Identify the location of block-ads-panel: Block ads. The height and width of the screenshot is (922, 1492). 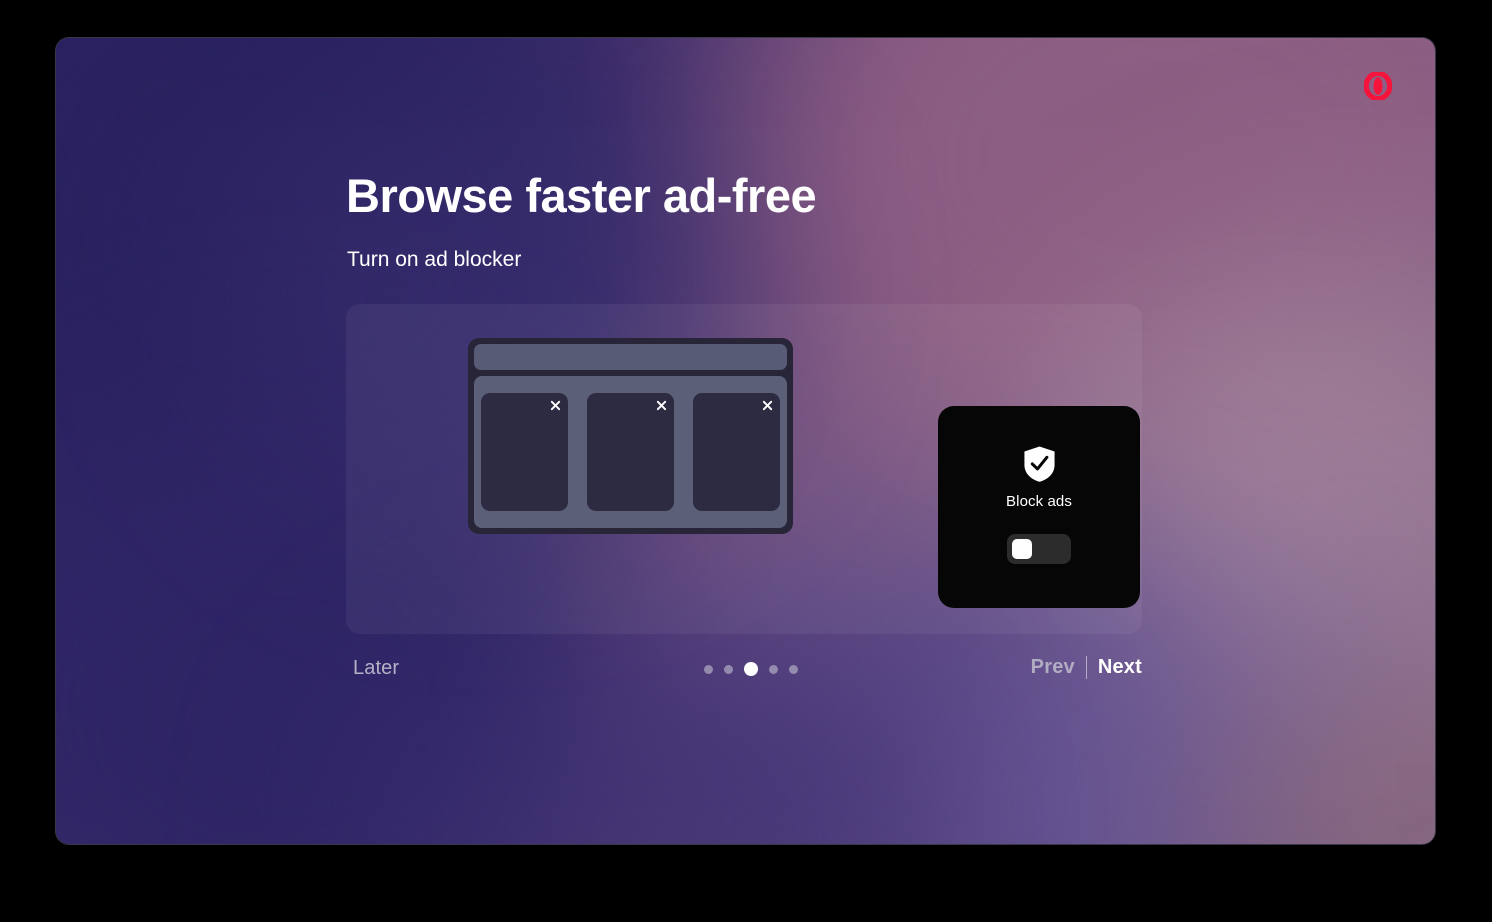
(1039, 507).